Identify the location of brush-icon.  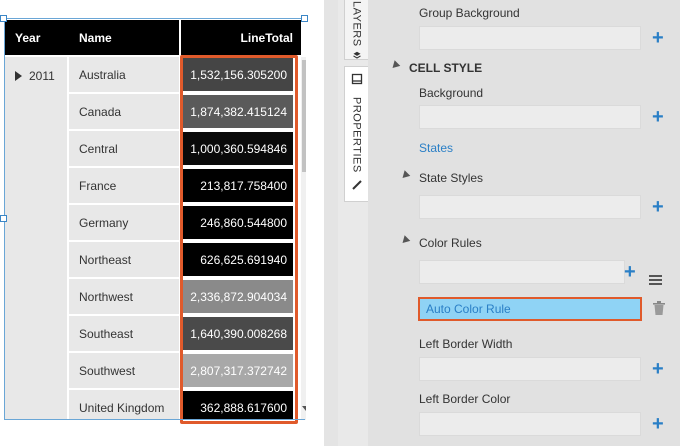
(356, 185).